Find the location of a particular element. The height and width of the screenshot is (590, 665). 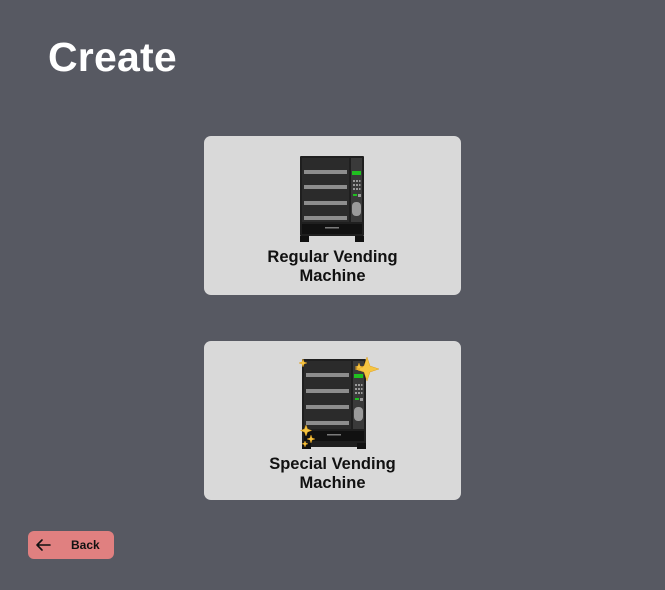

page-title: Create is located at coordinates (112, 57).